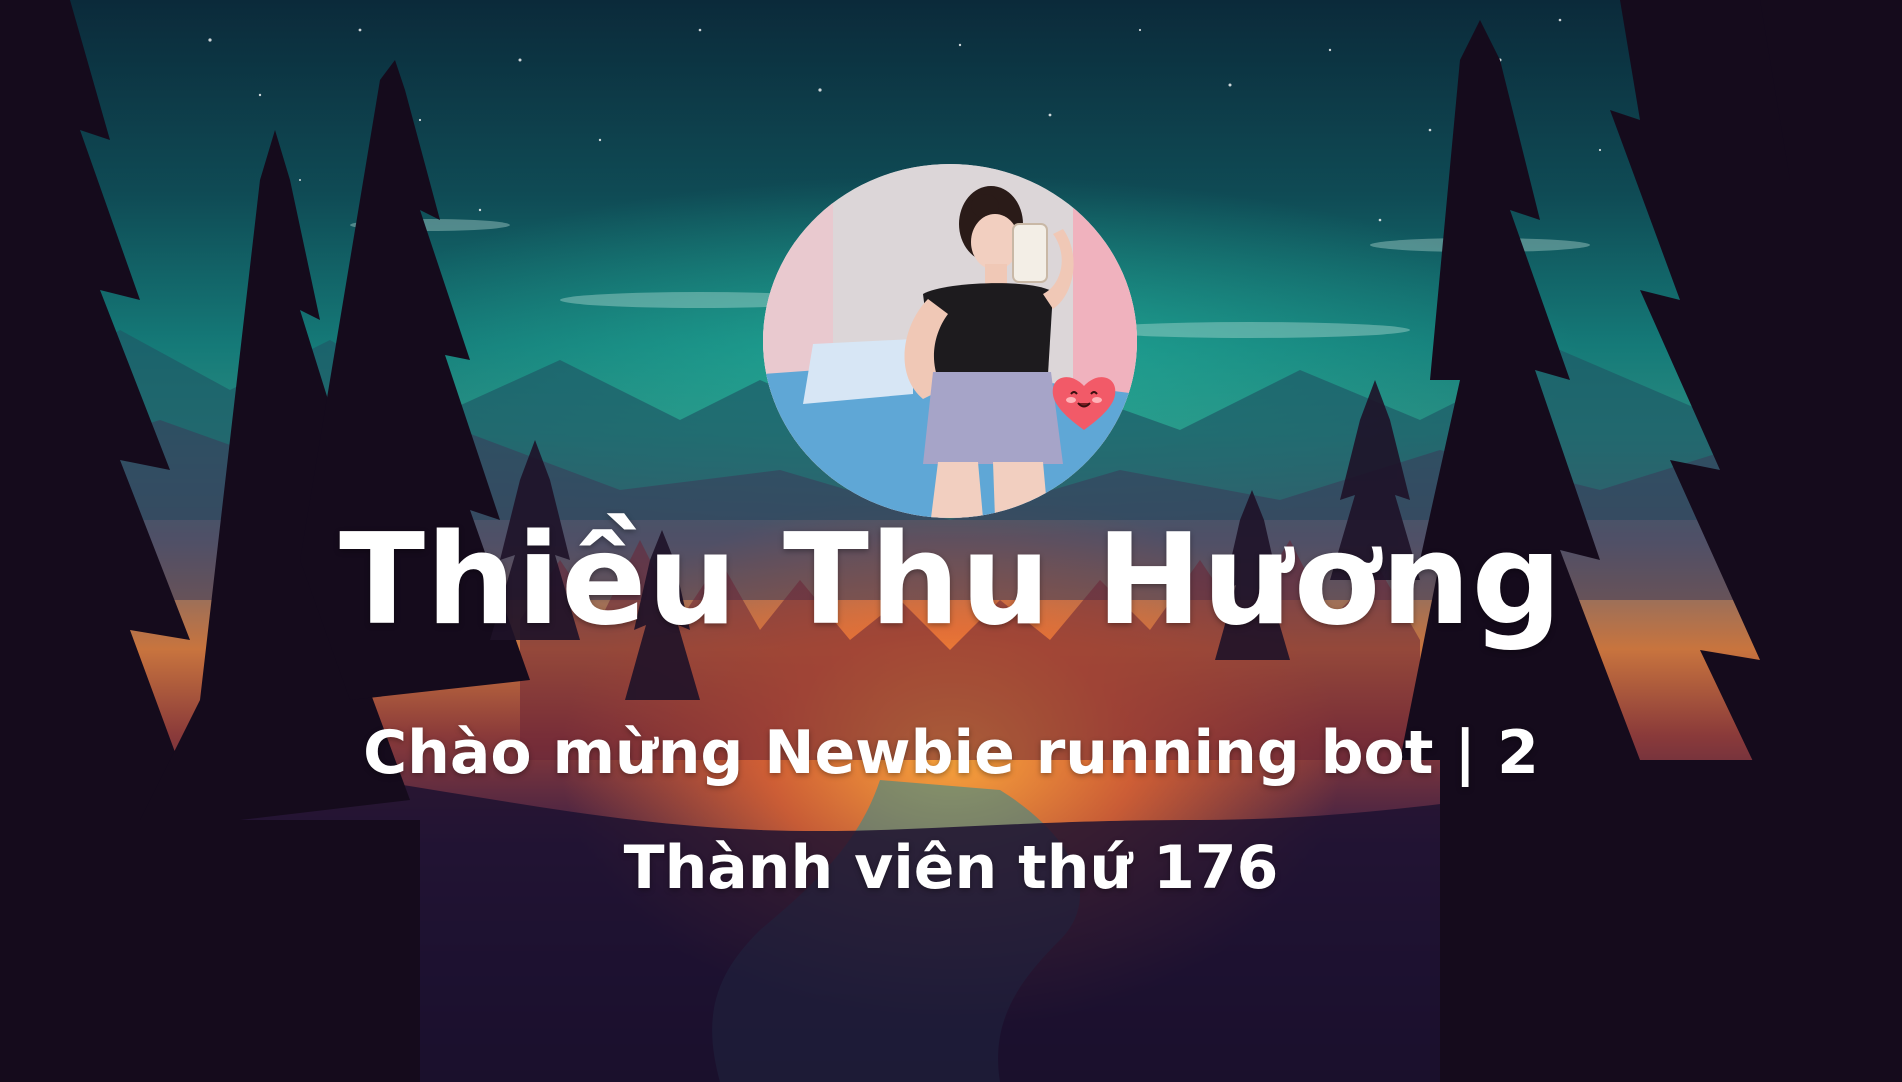  I want to click on avatar, so click(950, 341).